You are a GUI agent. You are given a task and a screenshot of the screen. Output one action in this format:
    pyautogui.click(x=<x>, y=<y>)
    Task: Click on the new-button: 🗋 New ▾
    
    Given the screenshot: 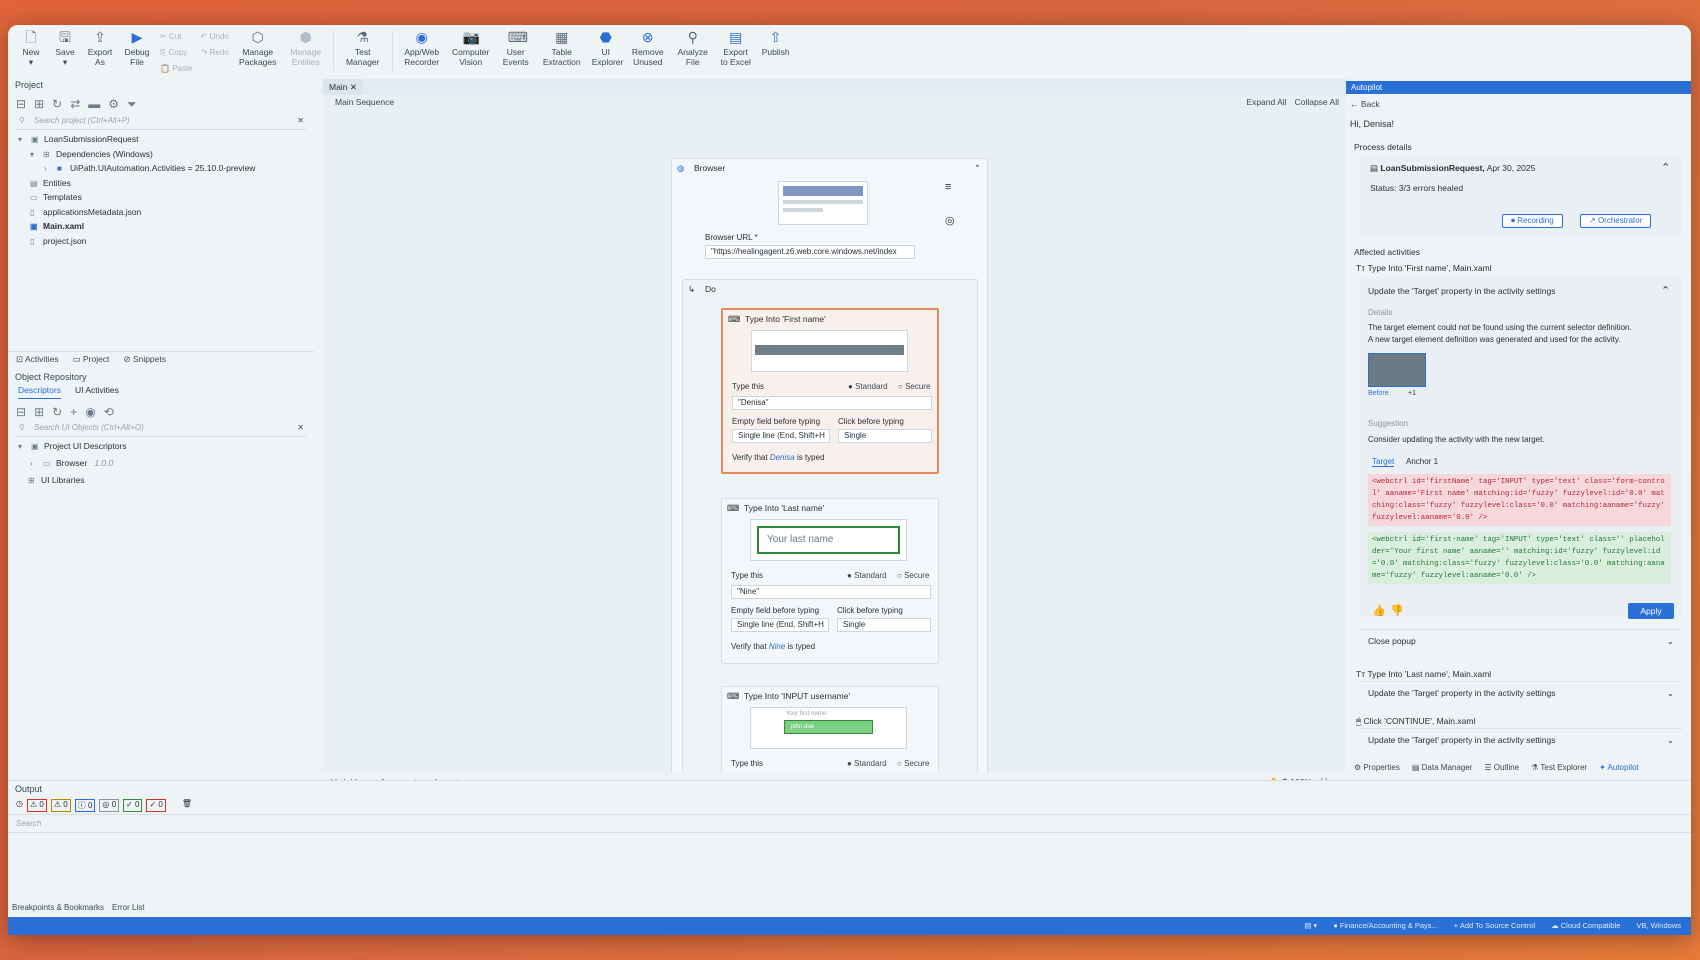 What is the action you would take?
    pyautogui.click(x=31, y=48)
    